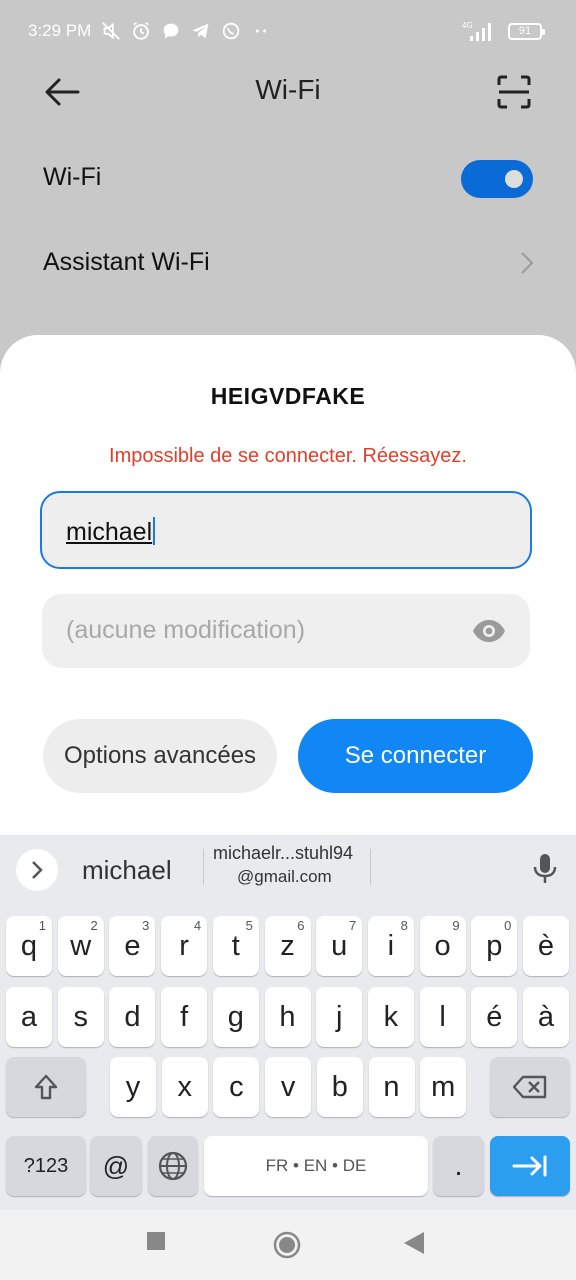  I want to click on key-u: u7, so click(339, 946).